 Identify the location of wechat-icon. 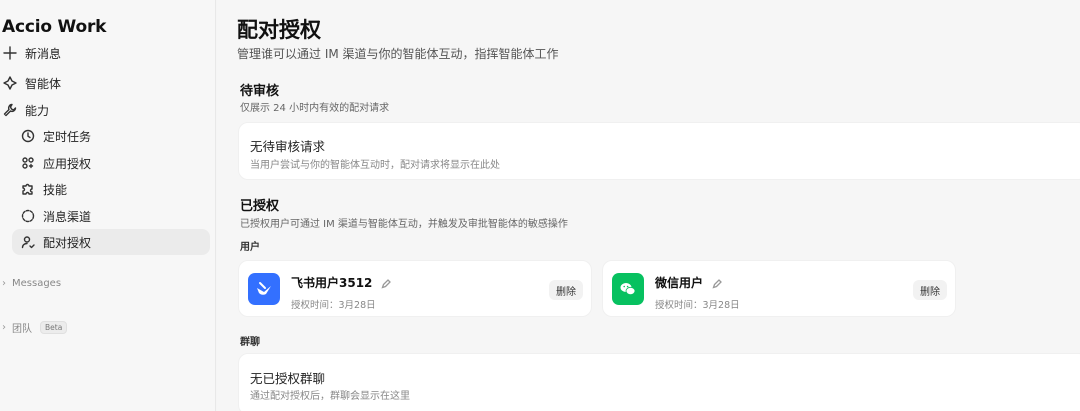
(628, 289).